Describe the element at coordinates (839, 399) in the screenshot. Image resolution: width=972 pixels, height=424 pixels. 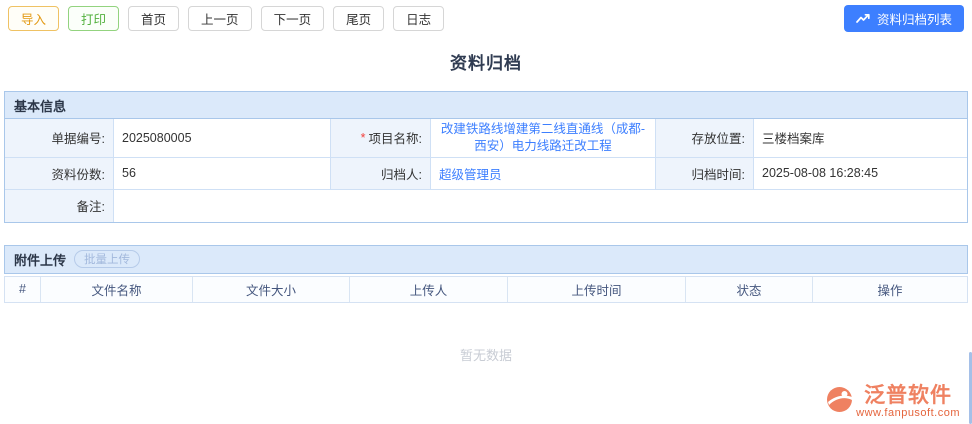
I see `fanpu-logo-icon` at that location.